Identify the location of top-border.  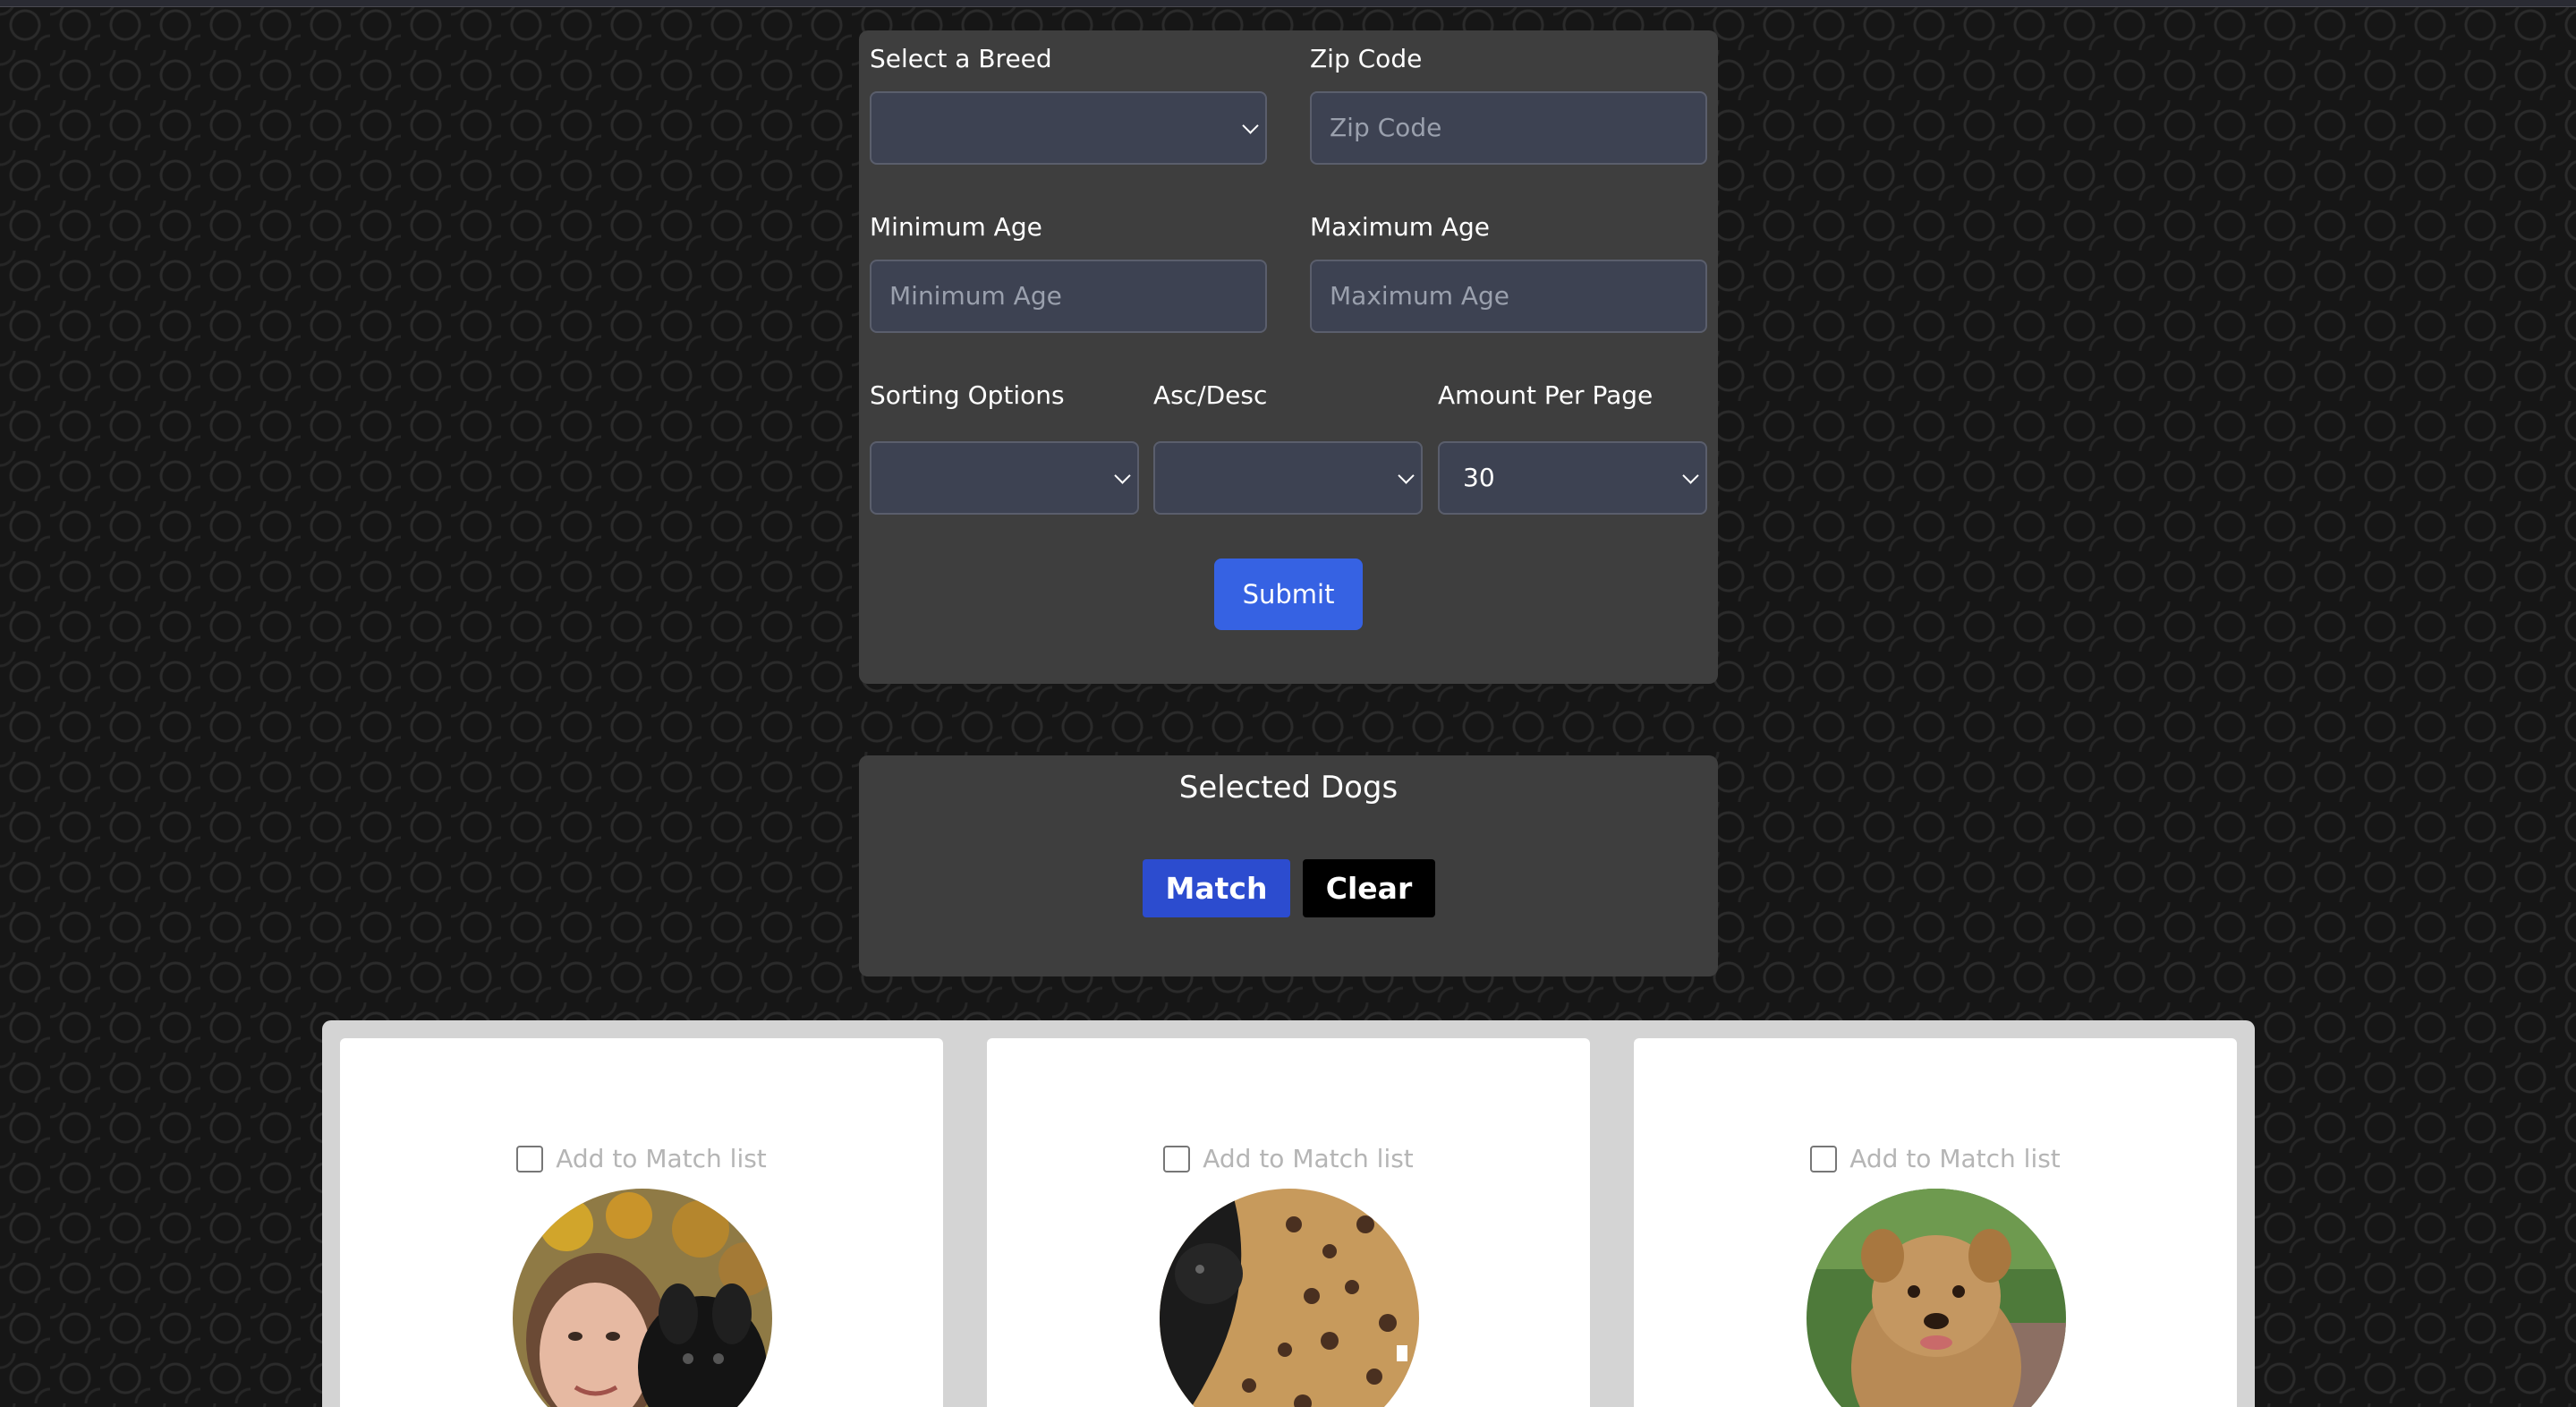
(1288, 3).